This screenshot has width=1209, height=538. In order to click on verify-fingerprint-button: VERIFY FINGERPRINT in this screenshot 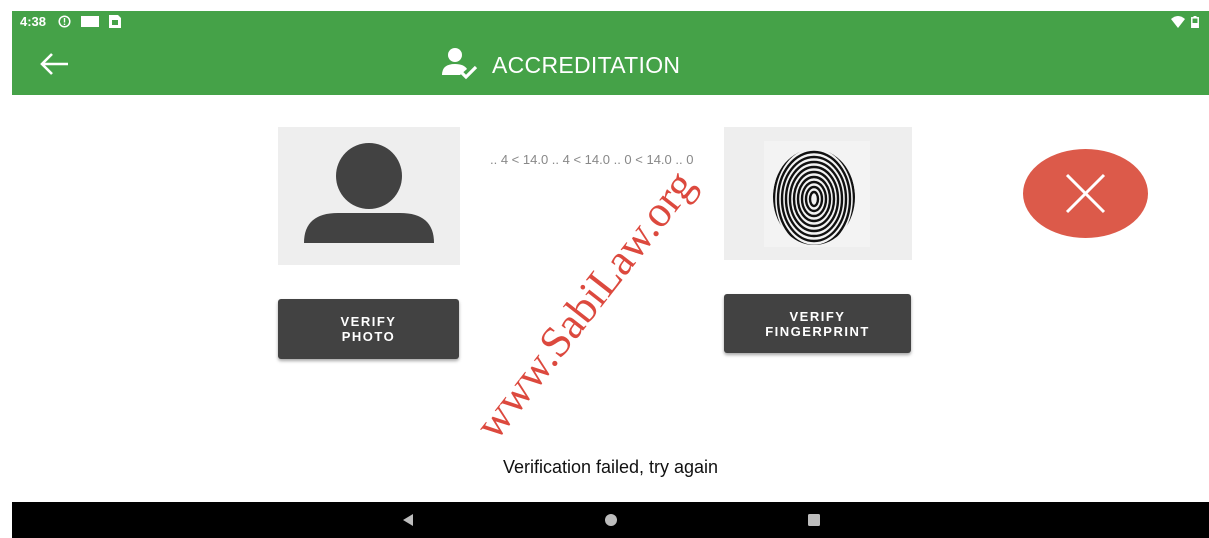, I will do `click(817, 323)`.